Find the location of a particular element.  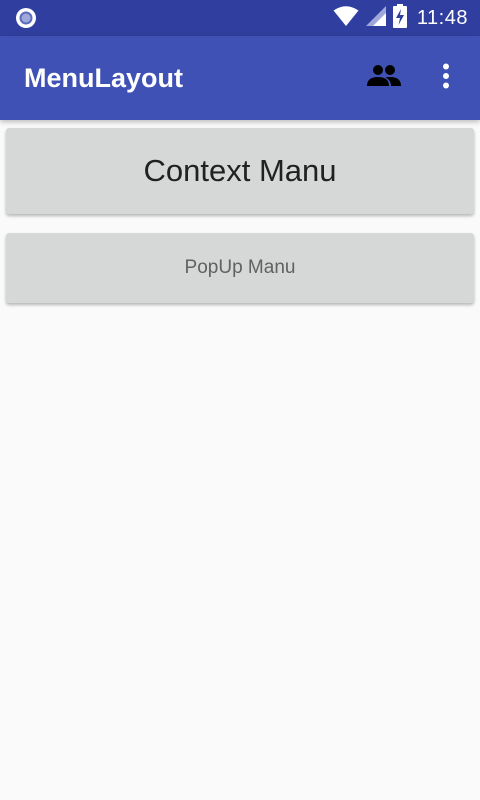

app-title: MenuLayout is located at coordinates (103, 78).